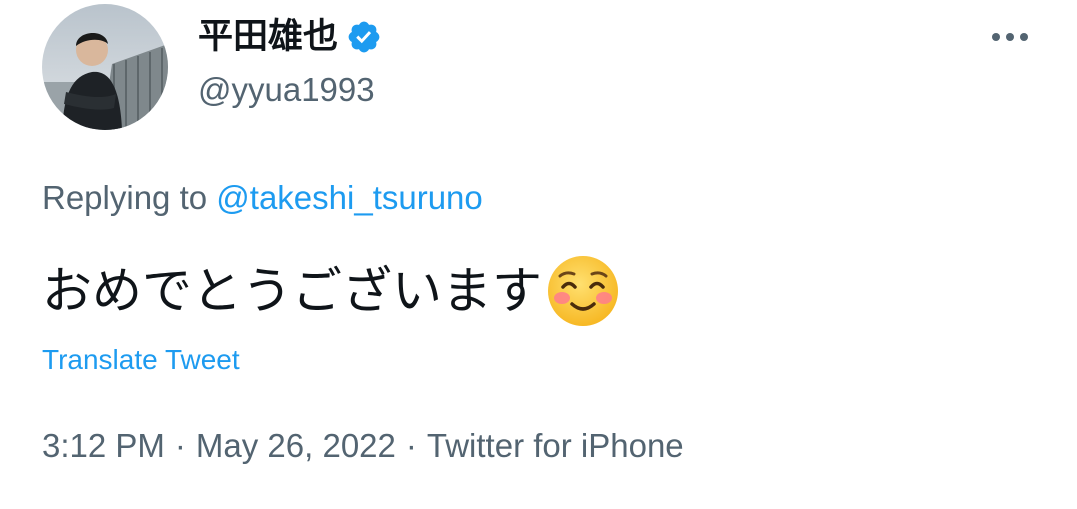 The width and height of the screenshot is (1077, 509). Describe the element at coordinates (349, 197) in the screenshot. I see `reply-mention-link: @takeshi_tsuruno` at that location.